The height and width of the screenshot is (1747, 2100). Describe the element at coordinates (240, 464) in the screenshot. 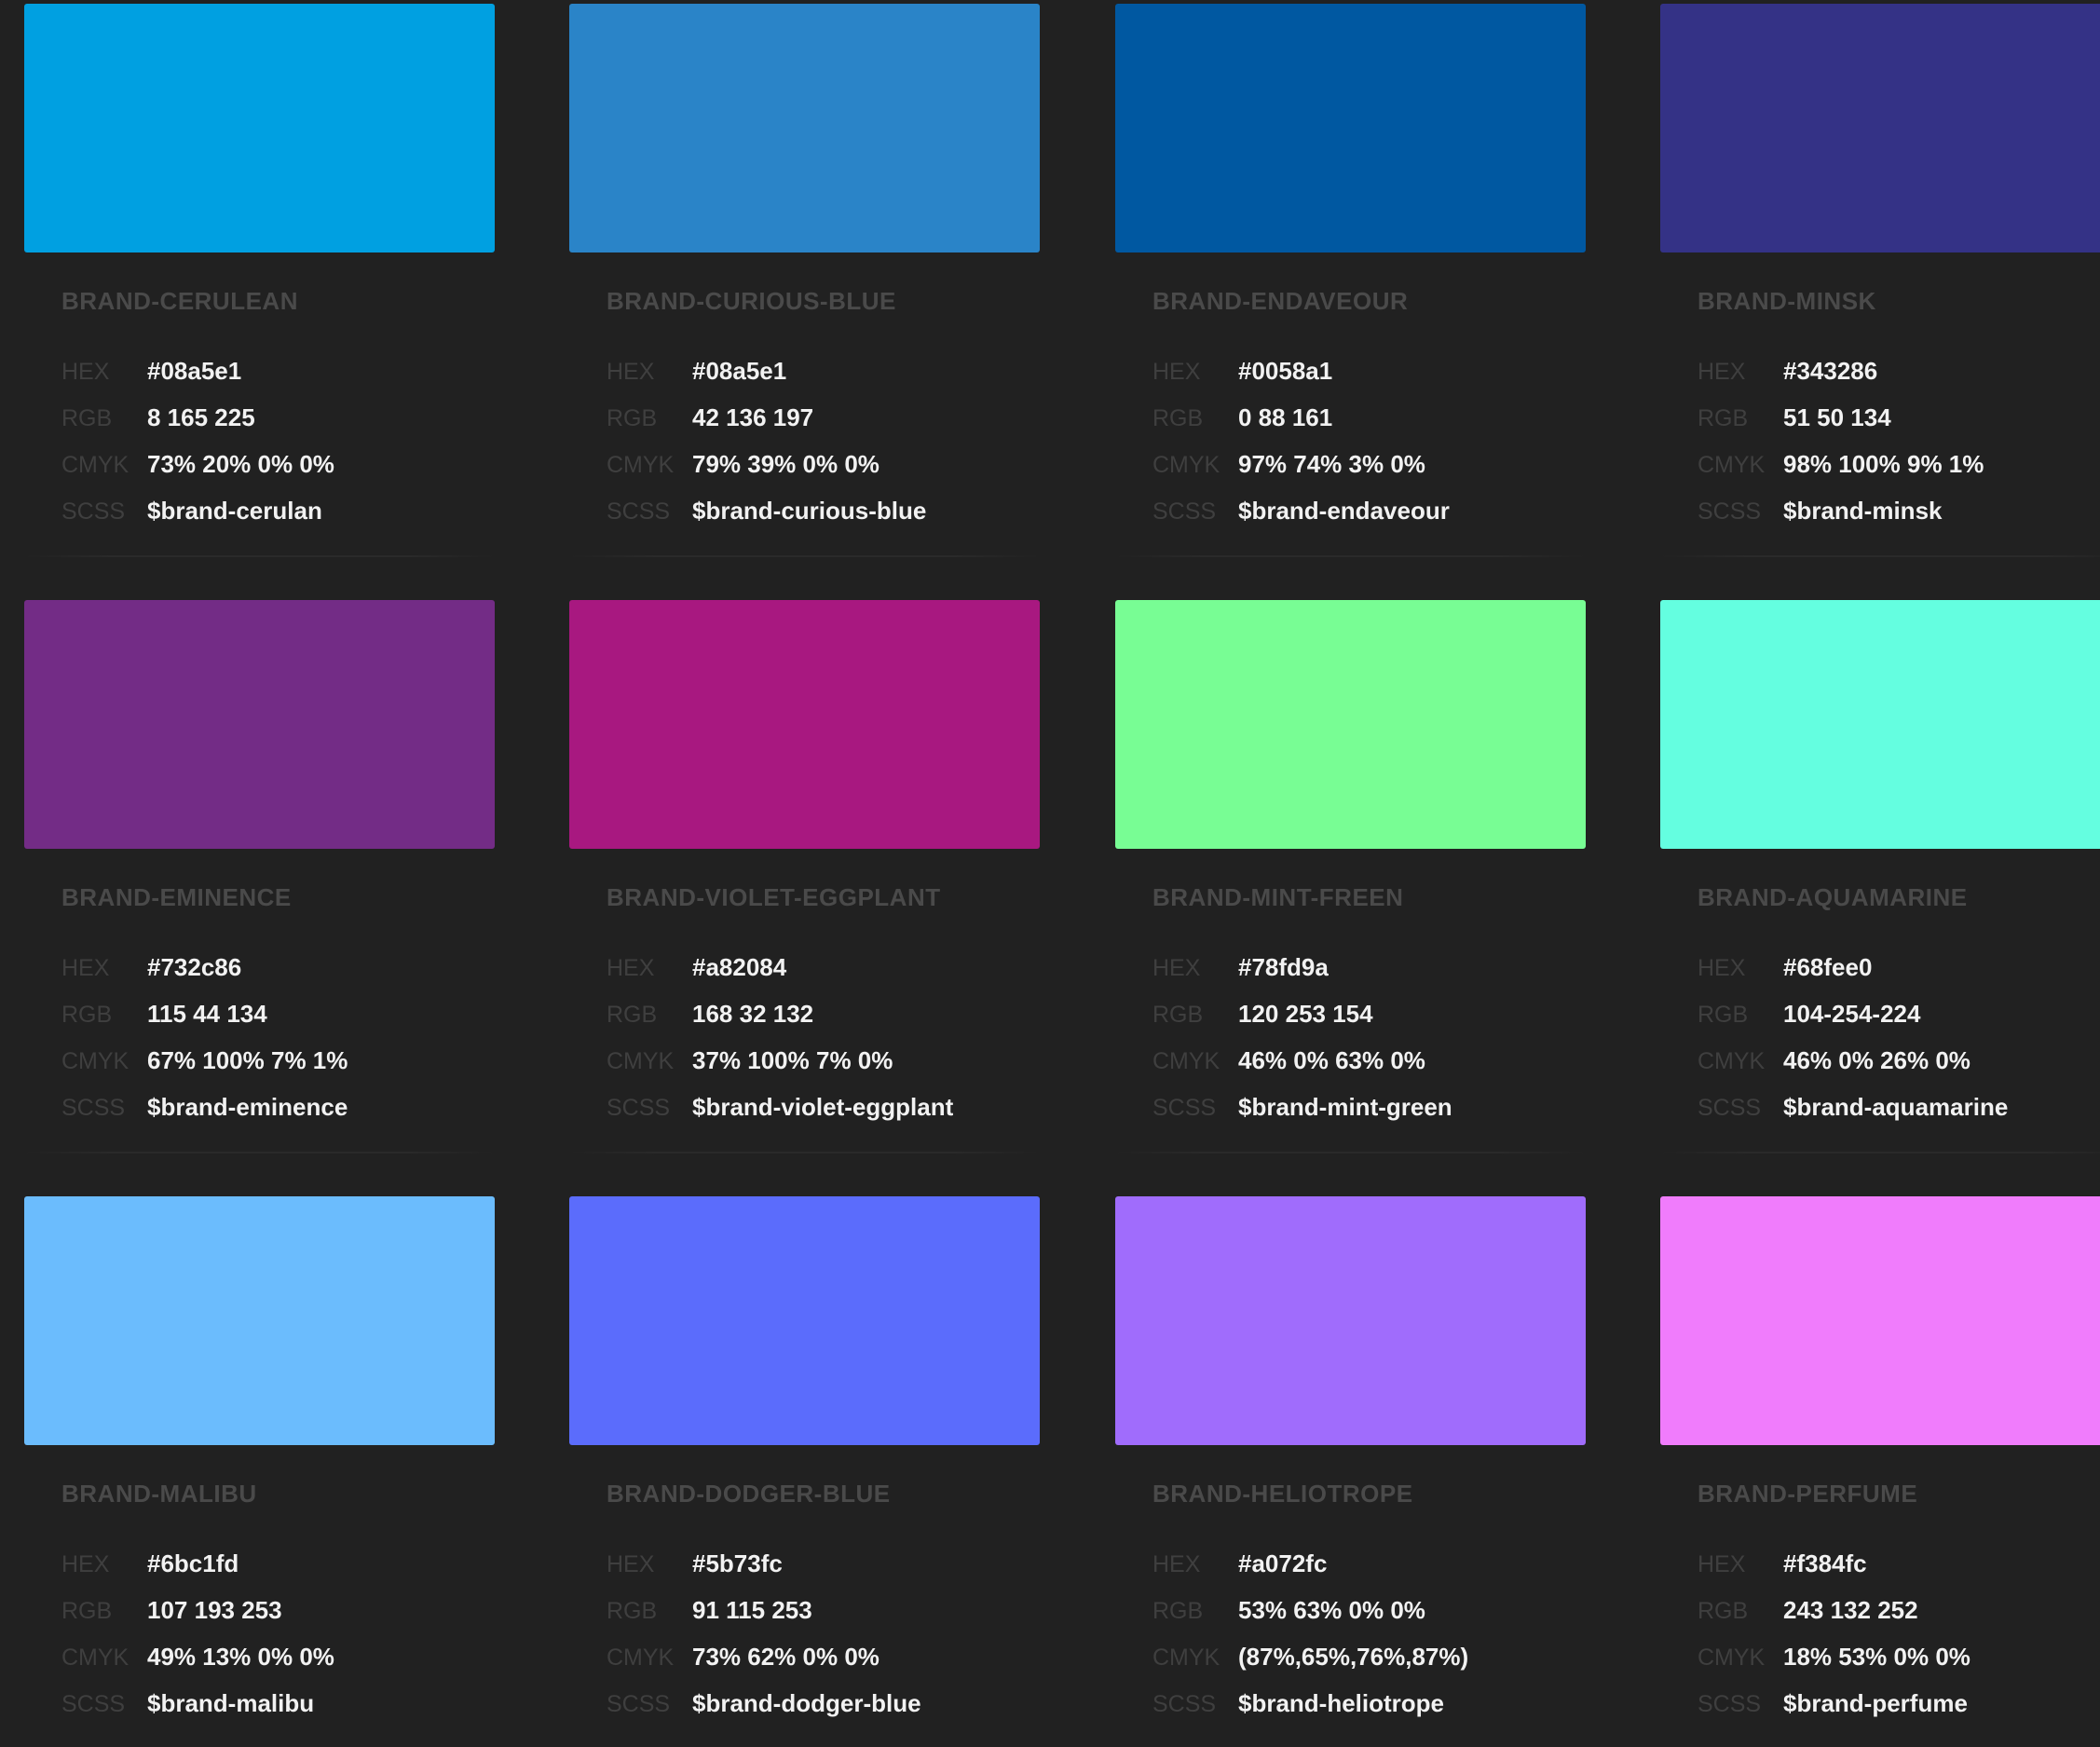

I see `cmyk-value: 73% 20% 0% 0%` at that location.